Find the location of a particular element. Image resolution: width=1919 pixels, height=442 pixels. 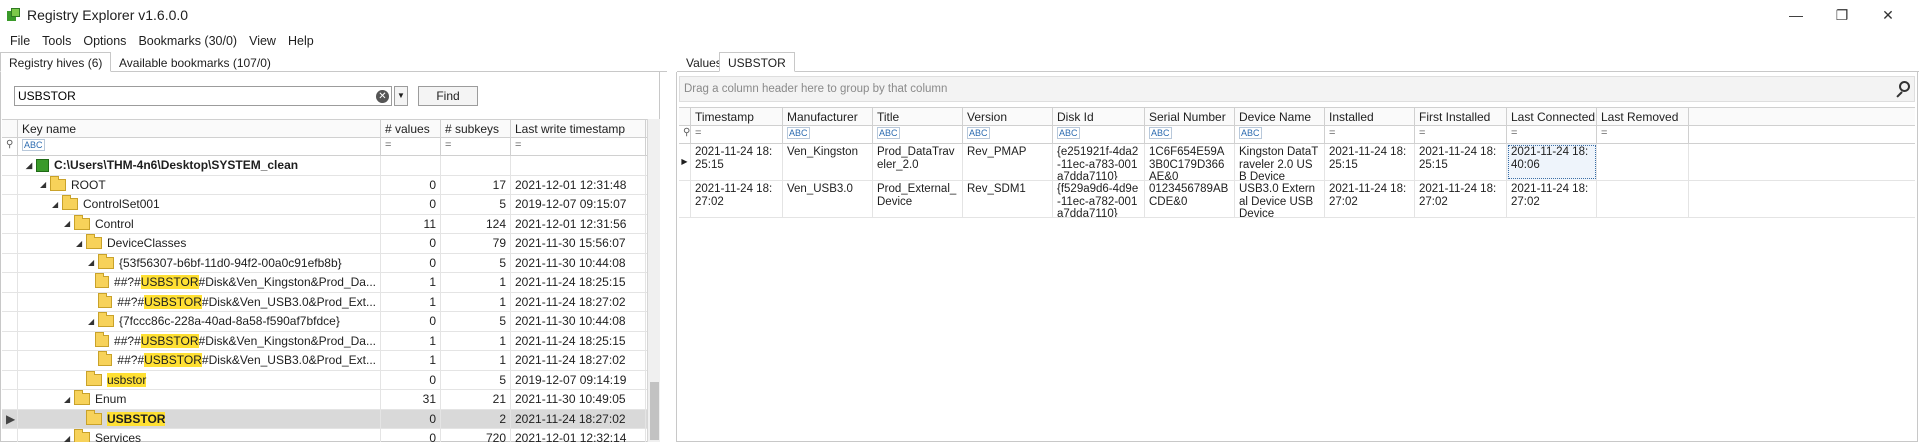

col-serial-number: Serial Number is located at coordinates (1190, 116).